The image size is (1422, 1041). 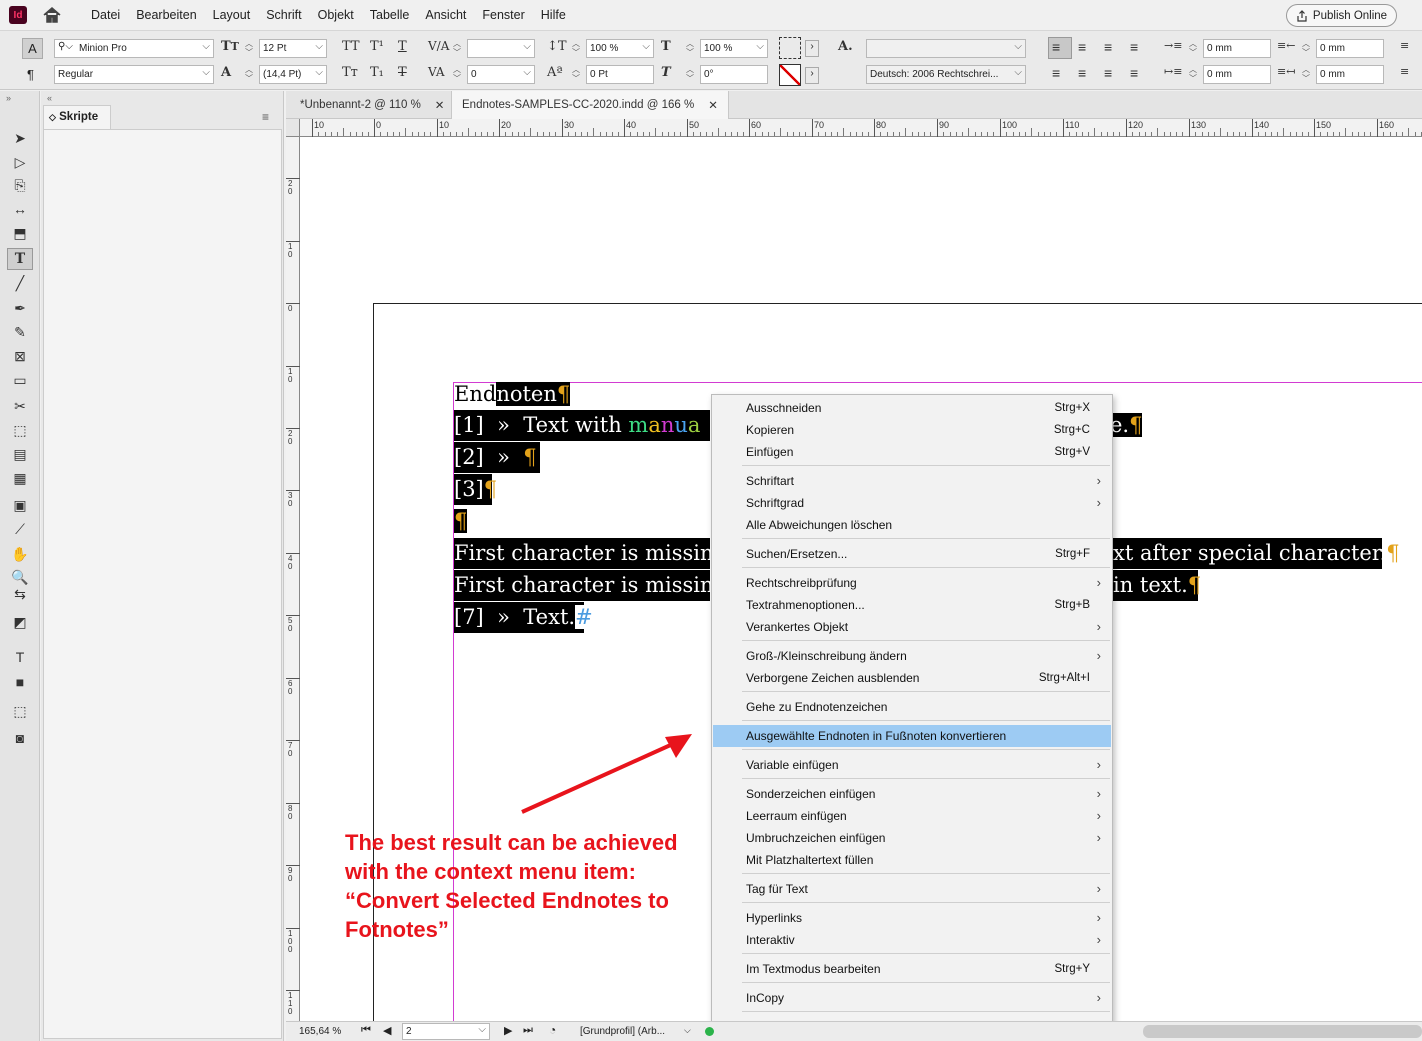 What do you see at coordinates (1306, 48) in the screenshot?
I see `right-indent-stepper: ︿ ﹀` at bounding box center [1306, 48].